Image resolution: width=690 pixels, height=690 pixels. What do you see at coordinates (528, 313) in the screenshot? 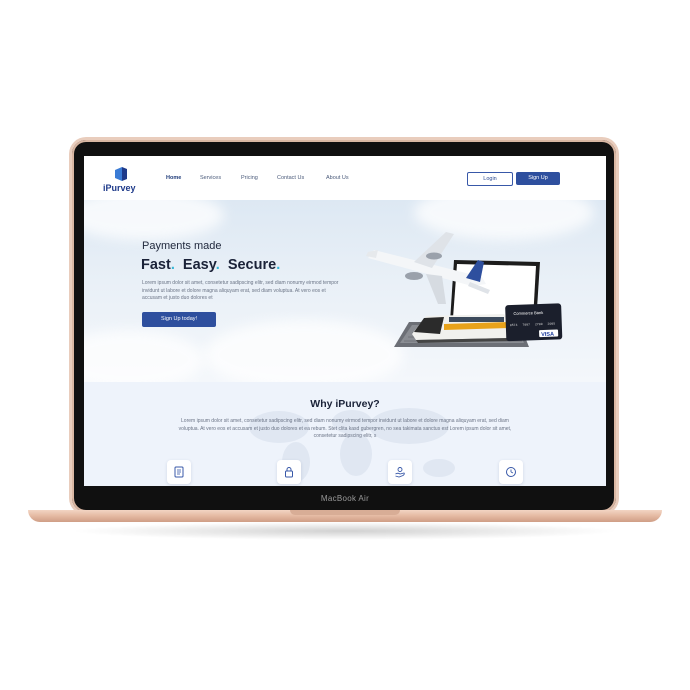
I see `svg-text: Commerce Bank` at bounding box center [528, 313].